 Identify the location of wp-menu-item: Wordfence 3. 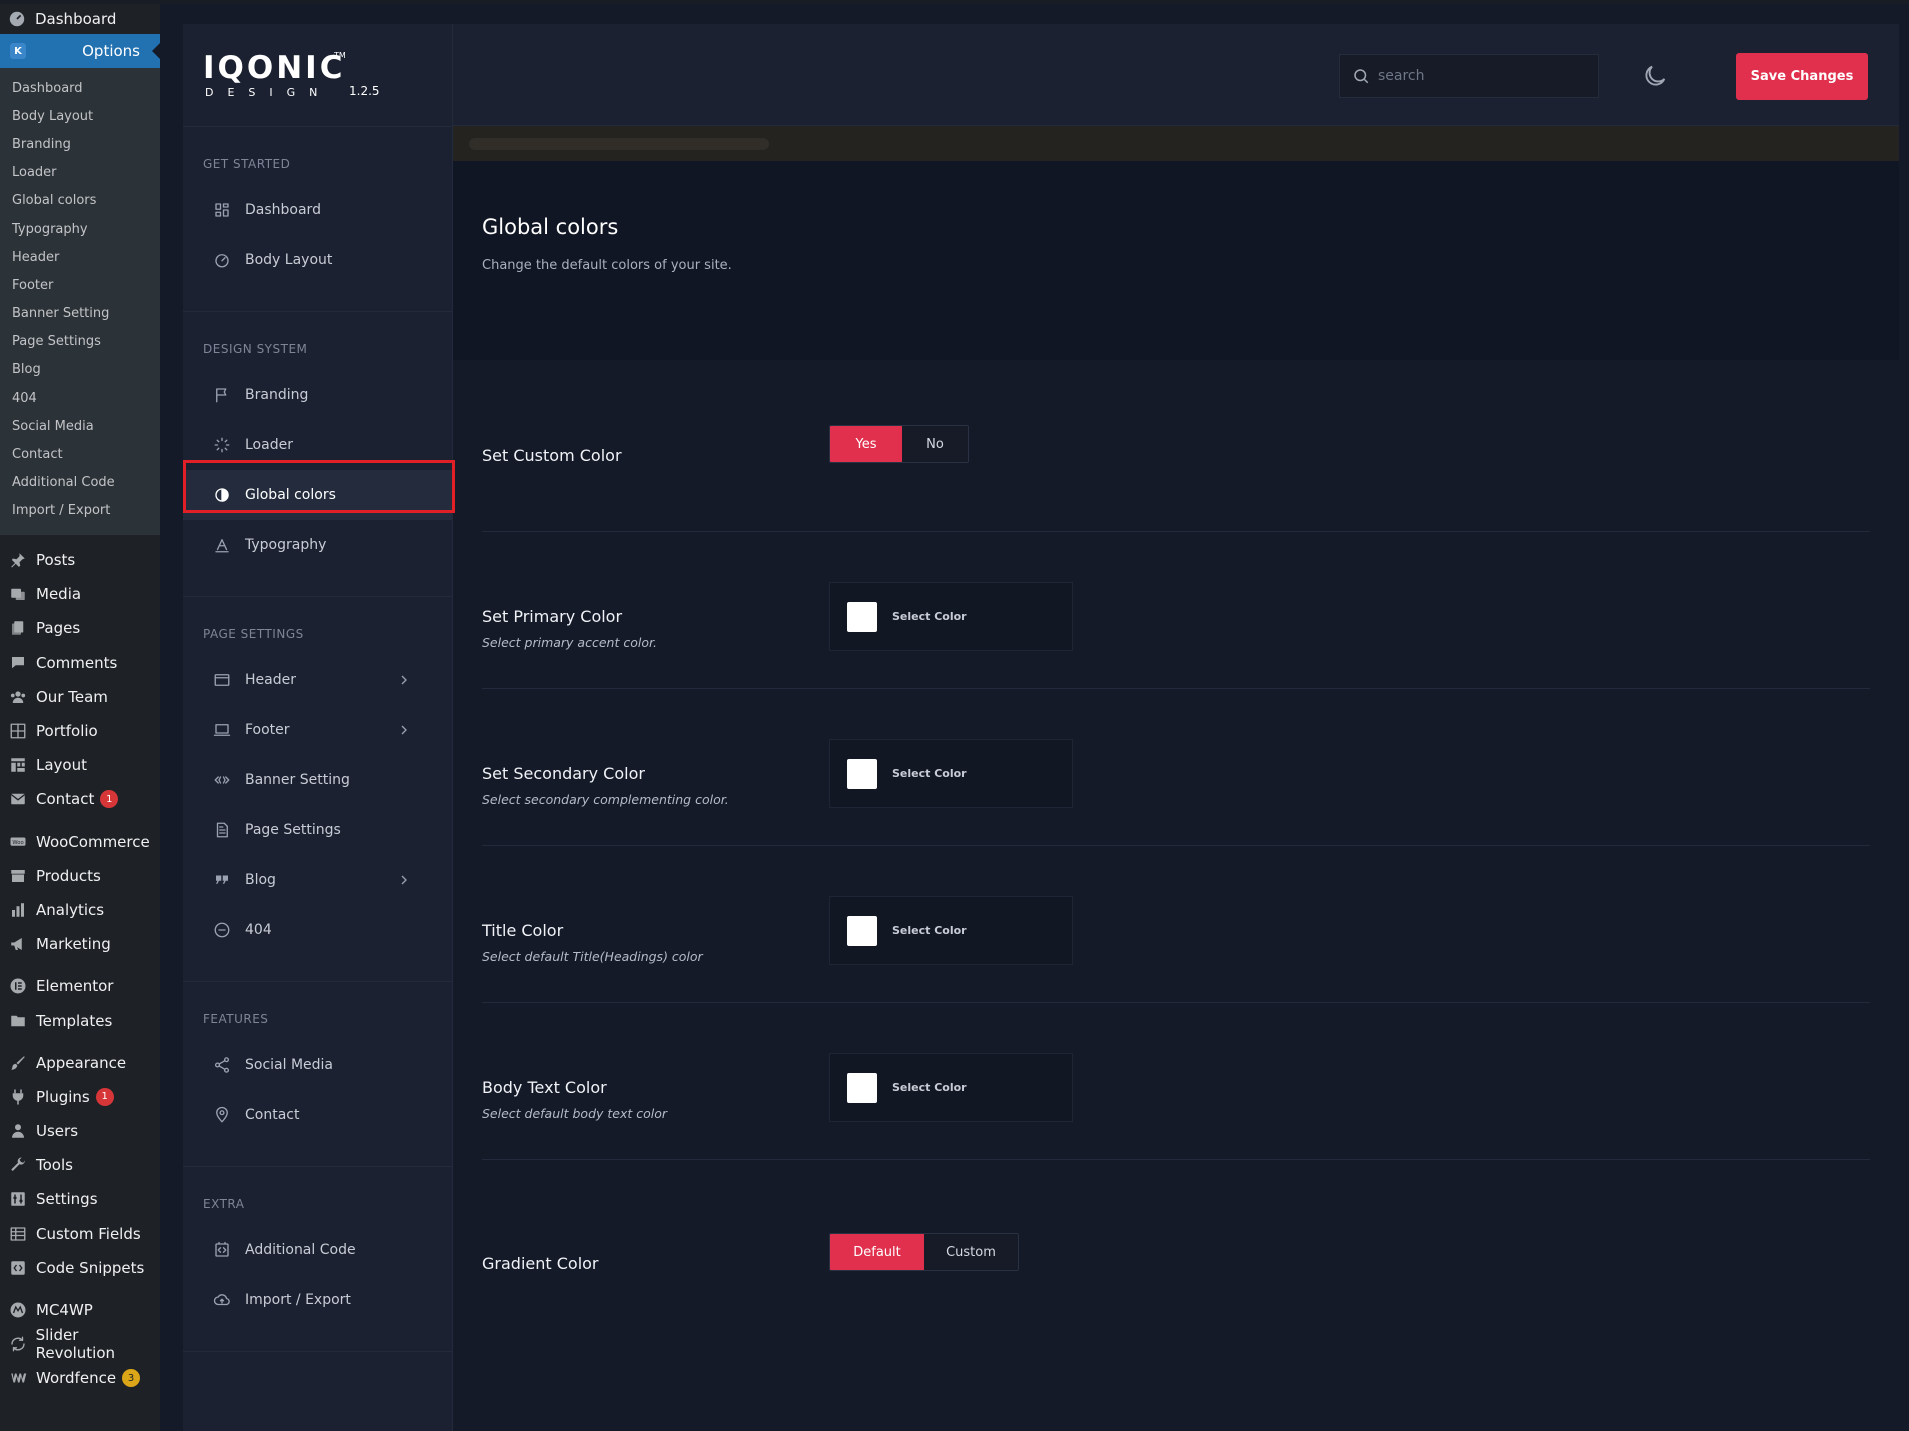
(80, 1378).